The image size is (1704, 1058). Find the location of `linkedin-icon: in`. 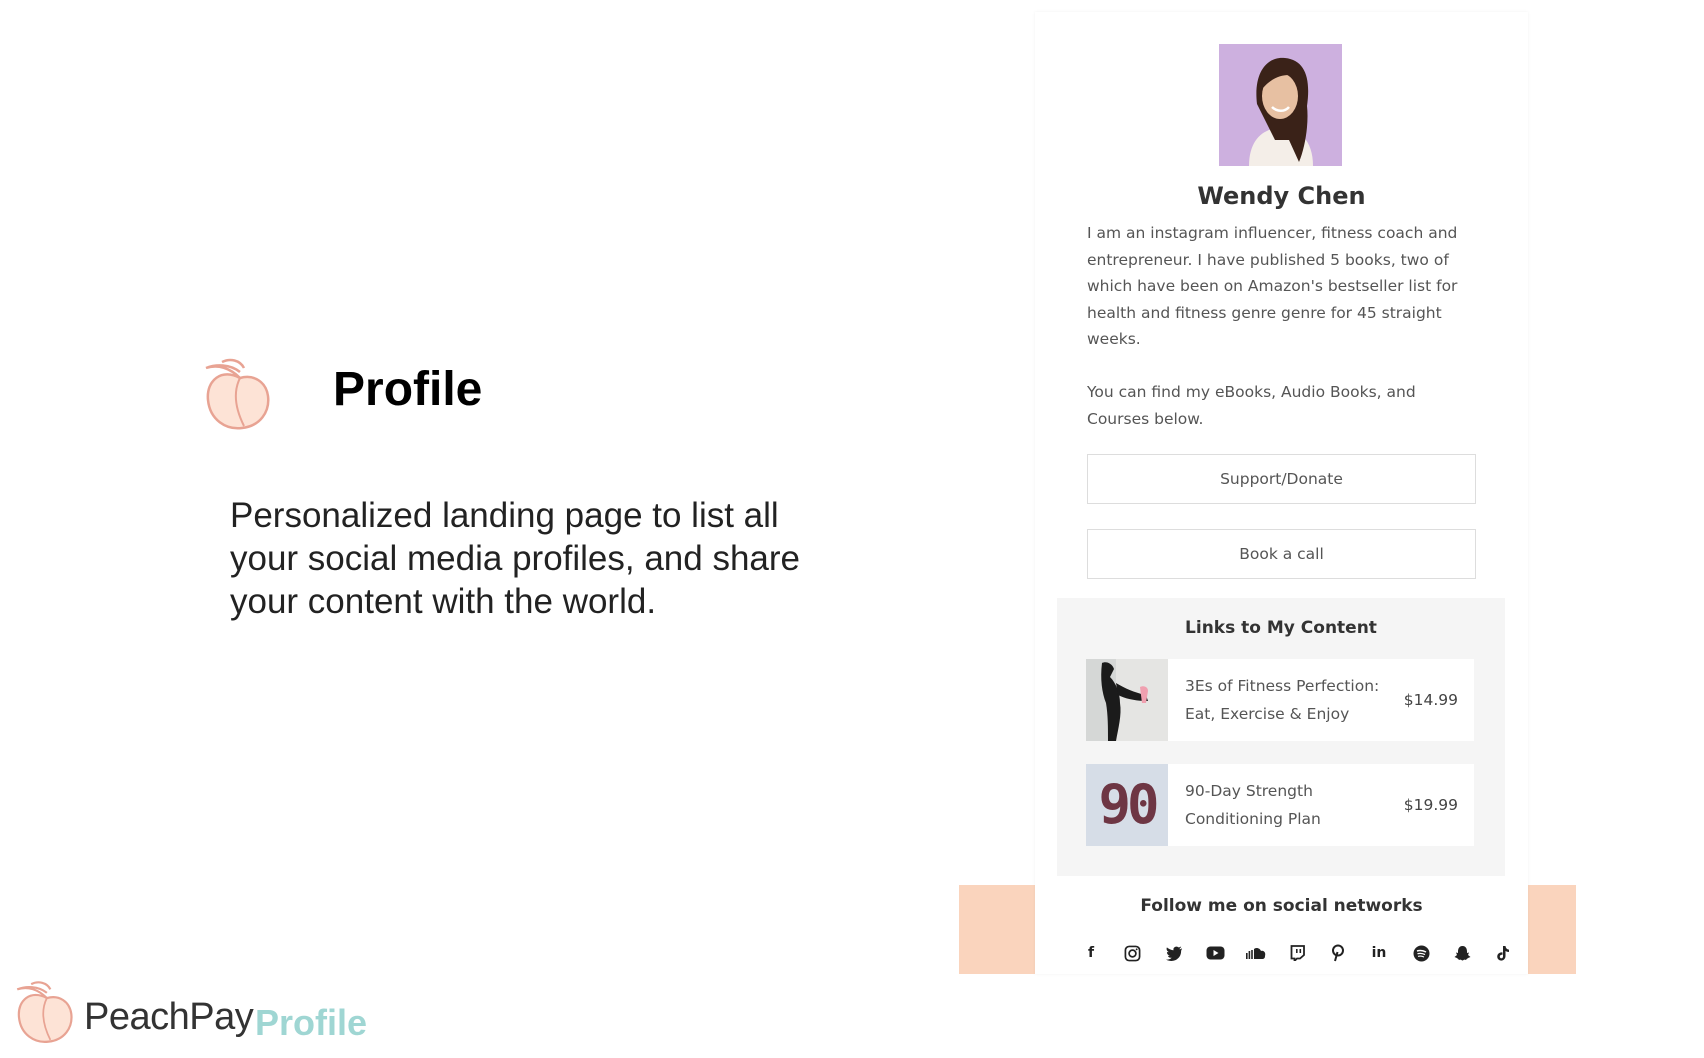

linkedin-icon: in is located at coordinates (1379, 953).